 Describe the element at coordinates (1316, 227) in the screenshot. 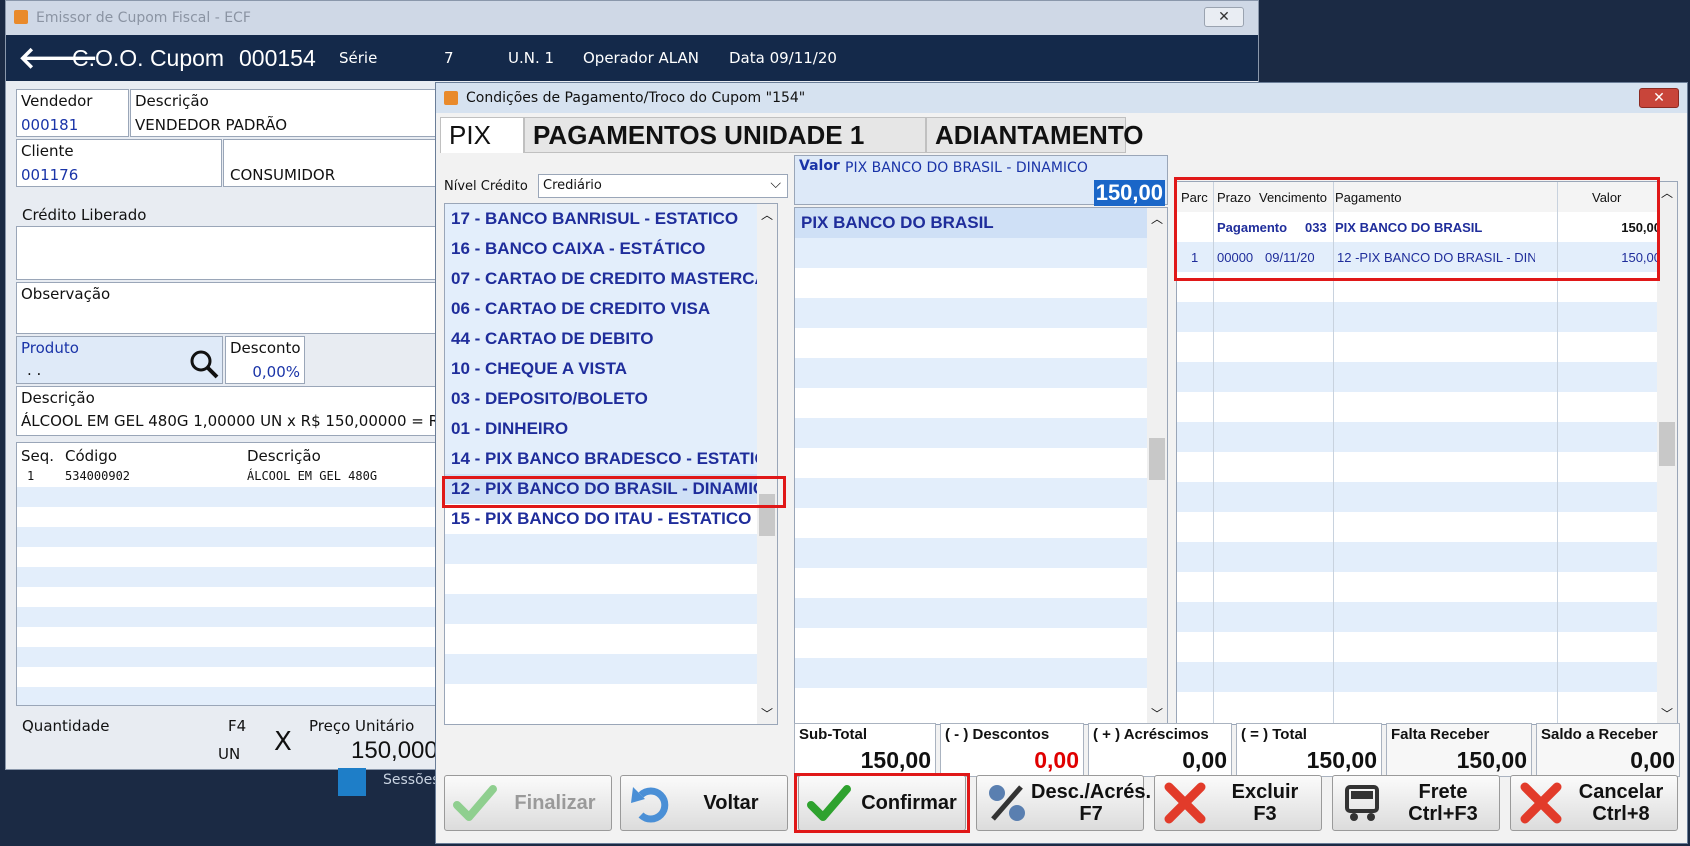

I see `summary-code: 033` at that location.